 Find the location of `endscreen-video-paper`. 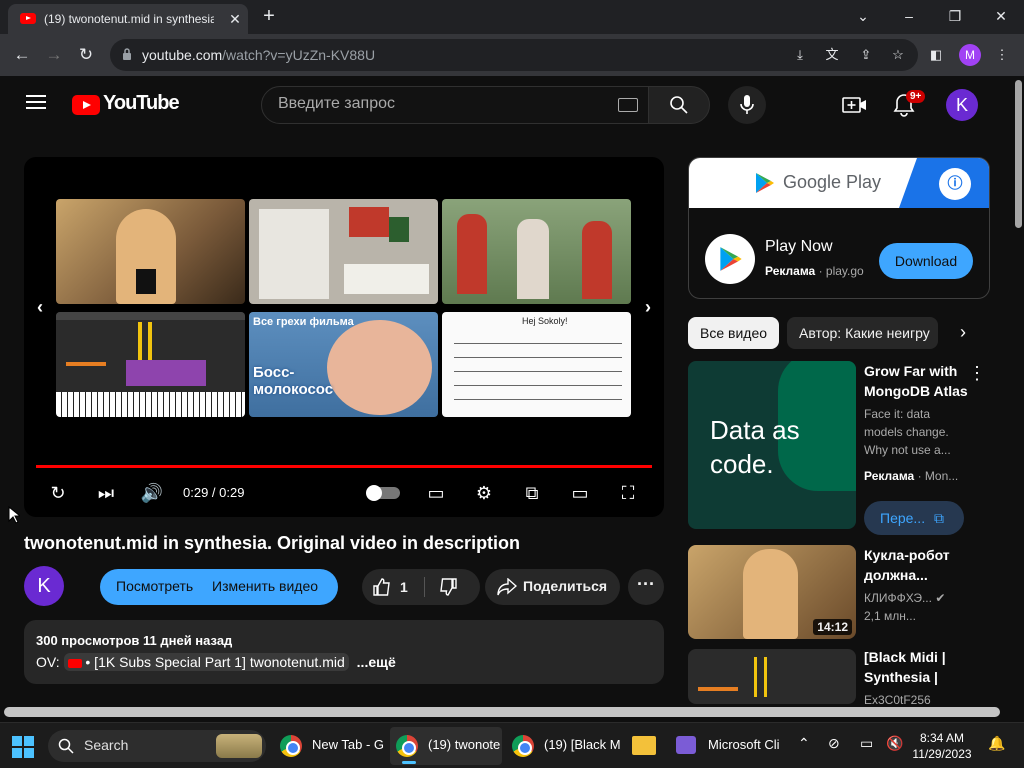

endscreen-video-paper is located at coordinates (343, 251).